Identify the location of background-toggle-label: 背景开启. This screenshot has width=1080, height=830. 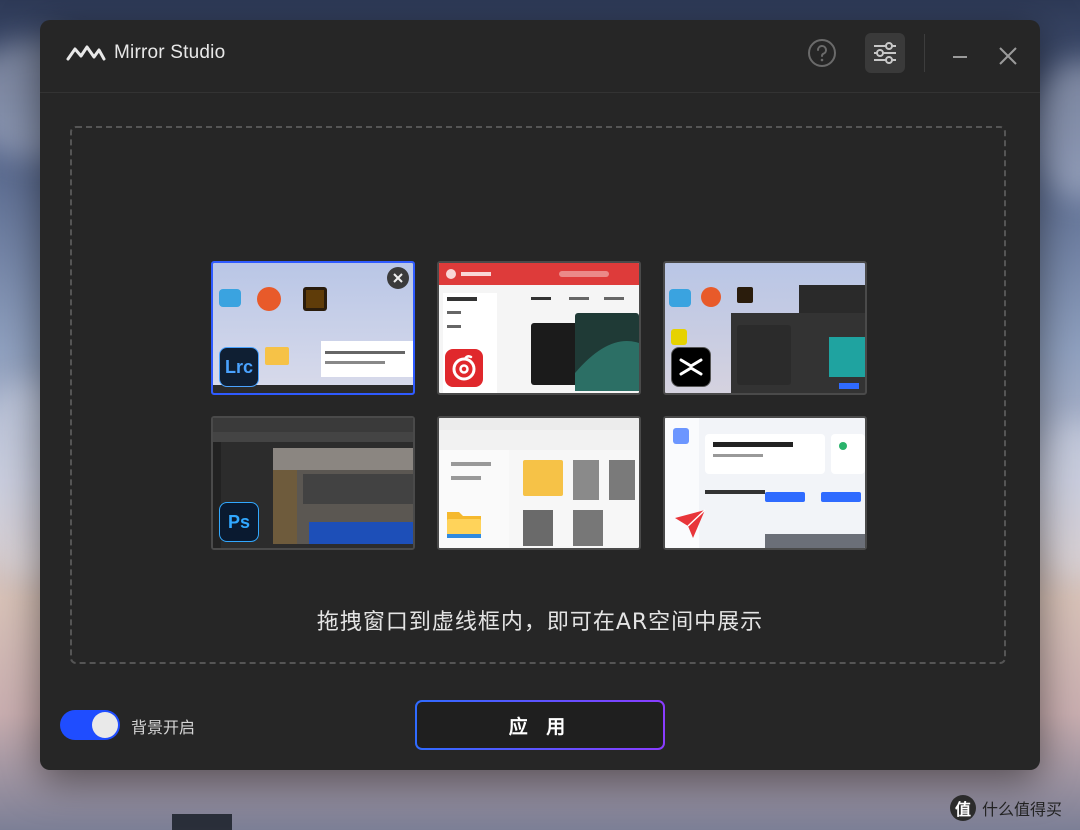
(163, 727).